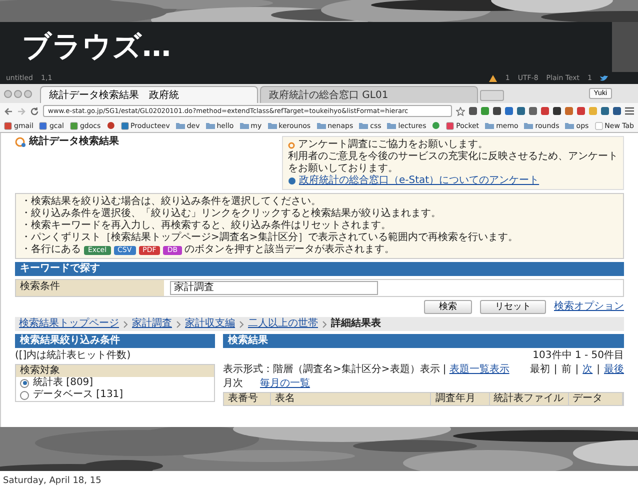  Describe the element at coordinates (73, 356) in the screenshot. I see `hint-text: ([]内は統計表ヒット件数)` at that location.